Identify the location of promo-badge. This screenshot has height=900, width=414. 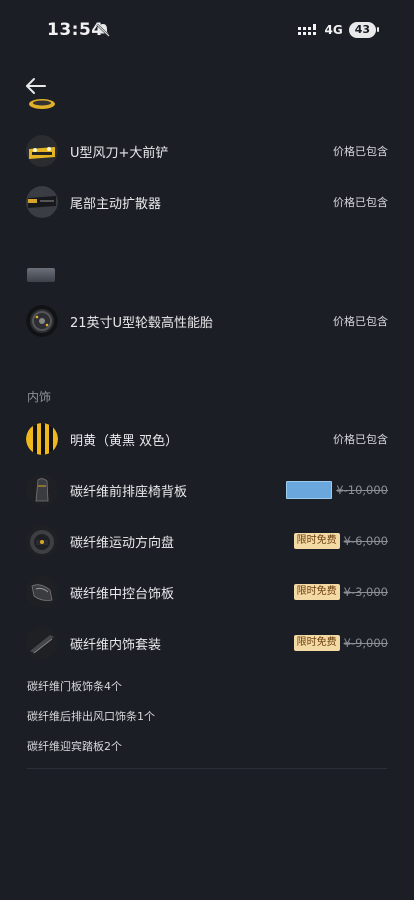
(309, 490).